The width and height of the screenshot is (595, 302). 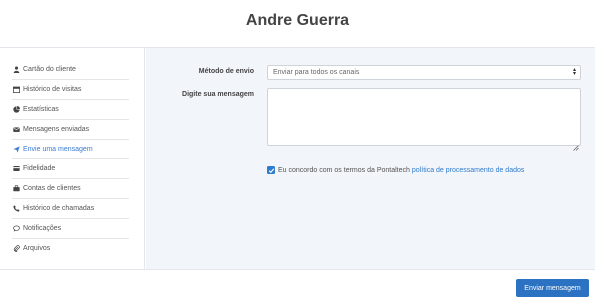 I want to click on sidebar-item-label: Cartão do cliente, so click(x=49, y=69).